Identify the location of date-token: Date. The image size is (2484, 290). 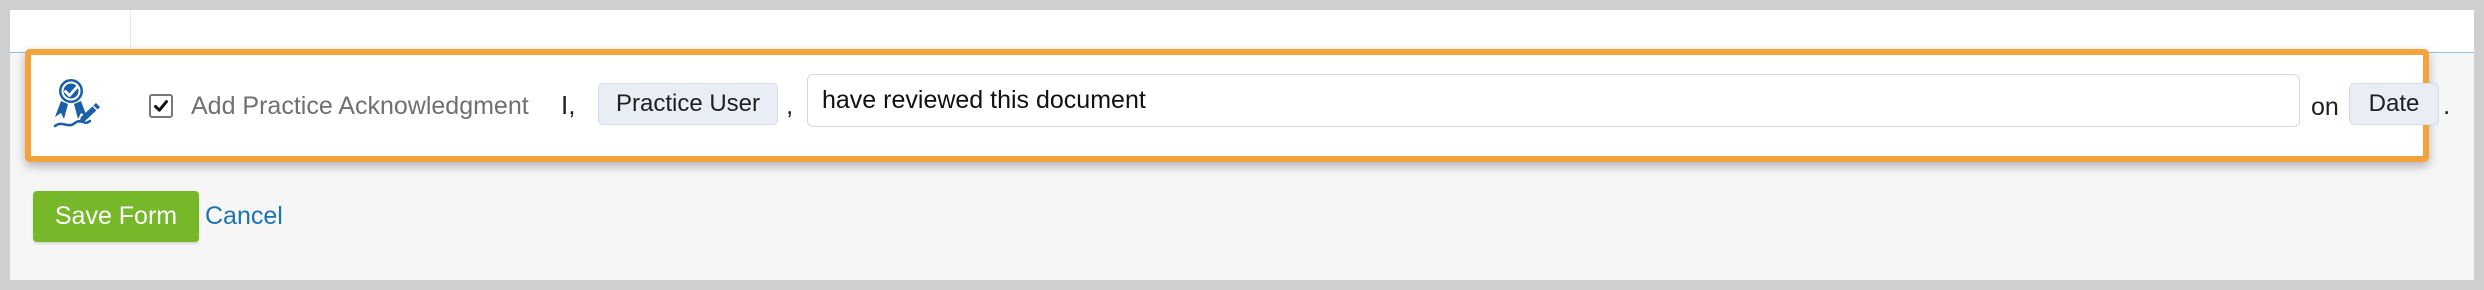
(2394, 104).